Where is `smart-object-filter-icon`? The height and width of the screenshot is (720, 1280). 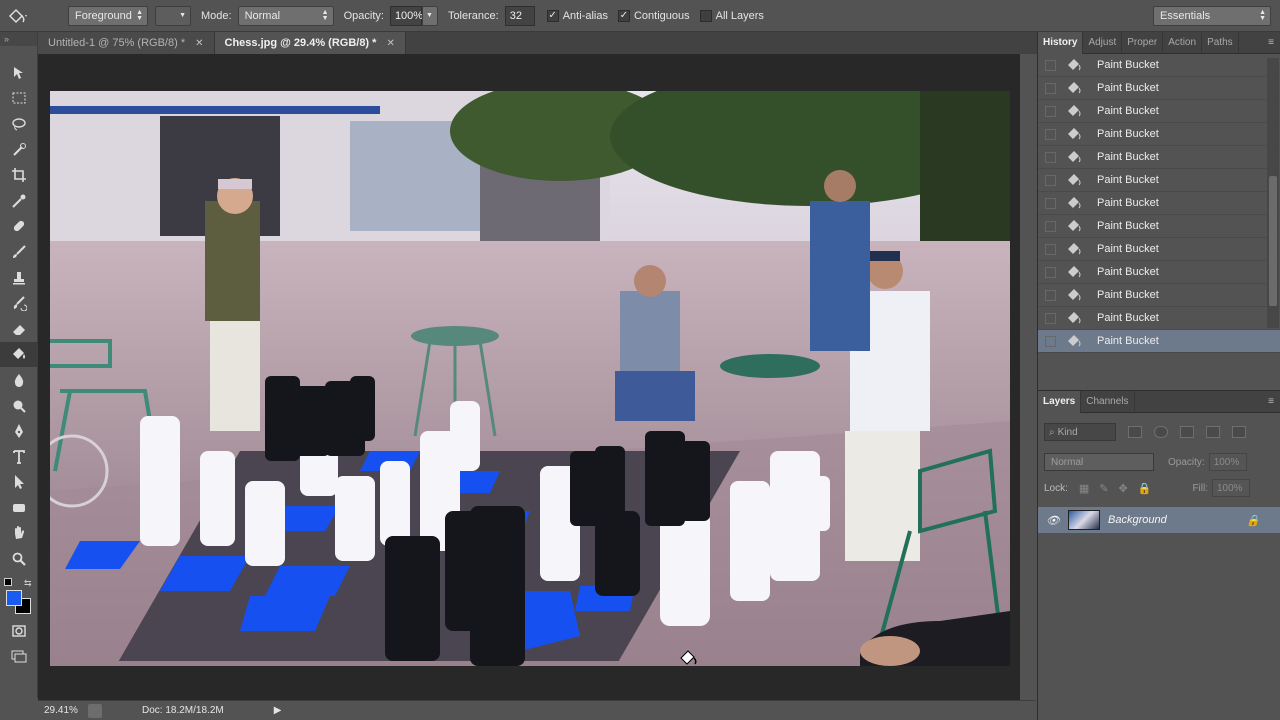 smart-object-filter-icon is located at coordinates (1239, 432).